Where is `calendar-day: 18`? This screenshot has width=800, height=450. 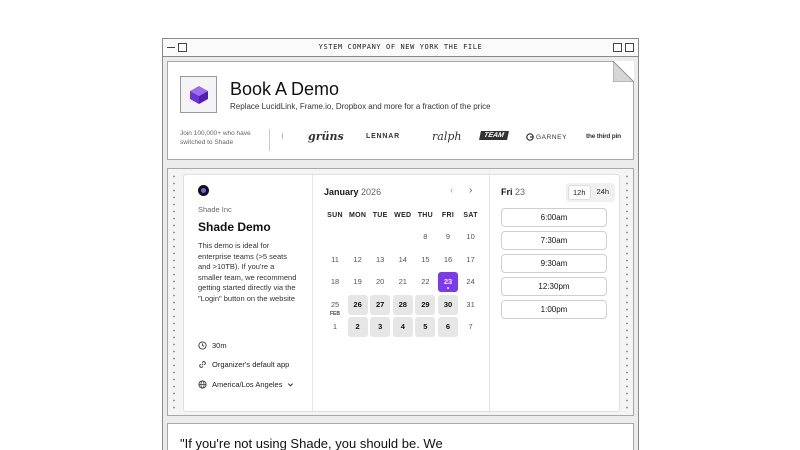 calendar-day: 18 is located at coordinates (335, 282).